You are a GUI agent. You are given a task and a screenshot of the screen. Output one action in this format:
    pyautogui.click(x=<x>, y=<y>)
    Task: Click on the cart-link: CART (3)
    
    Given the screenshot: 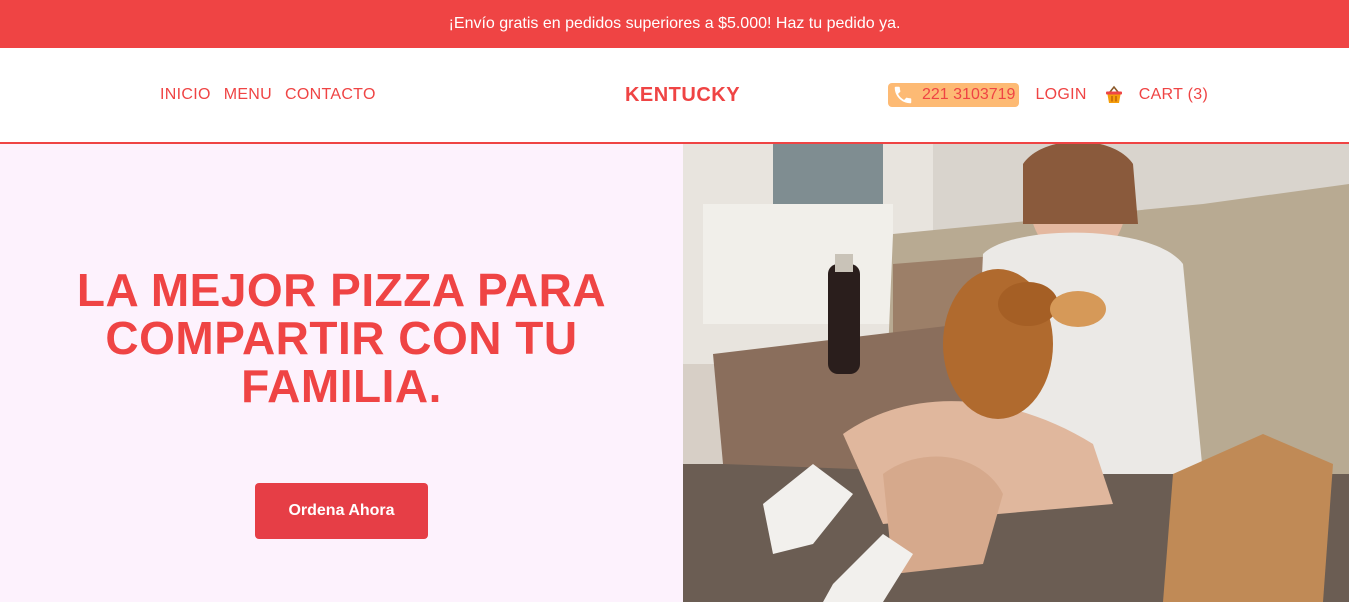 What is the action you would take?
    pyautogui.click(x=1173, y=95)
    